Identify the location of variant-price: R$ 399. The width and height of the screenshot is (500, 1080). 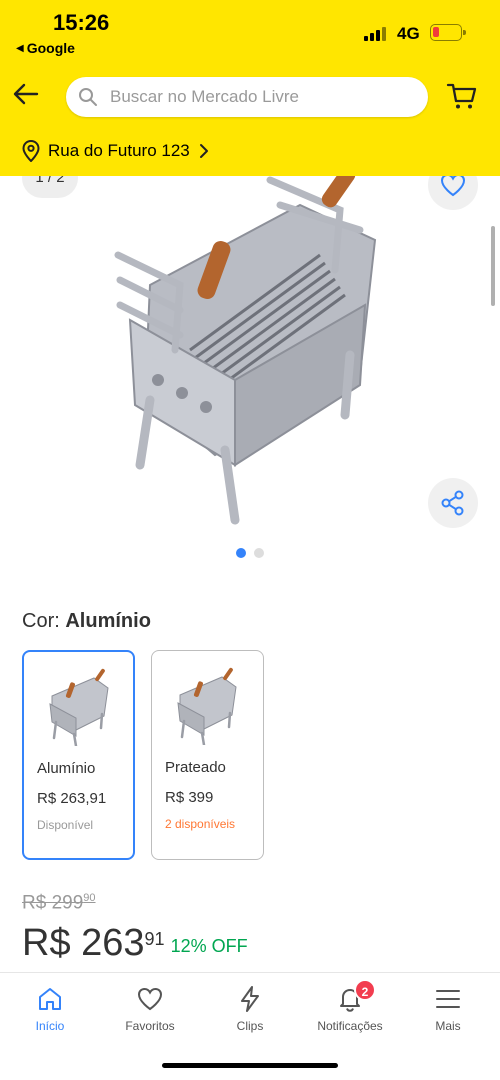
(189, 797).